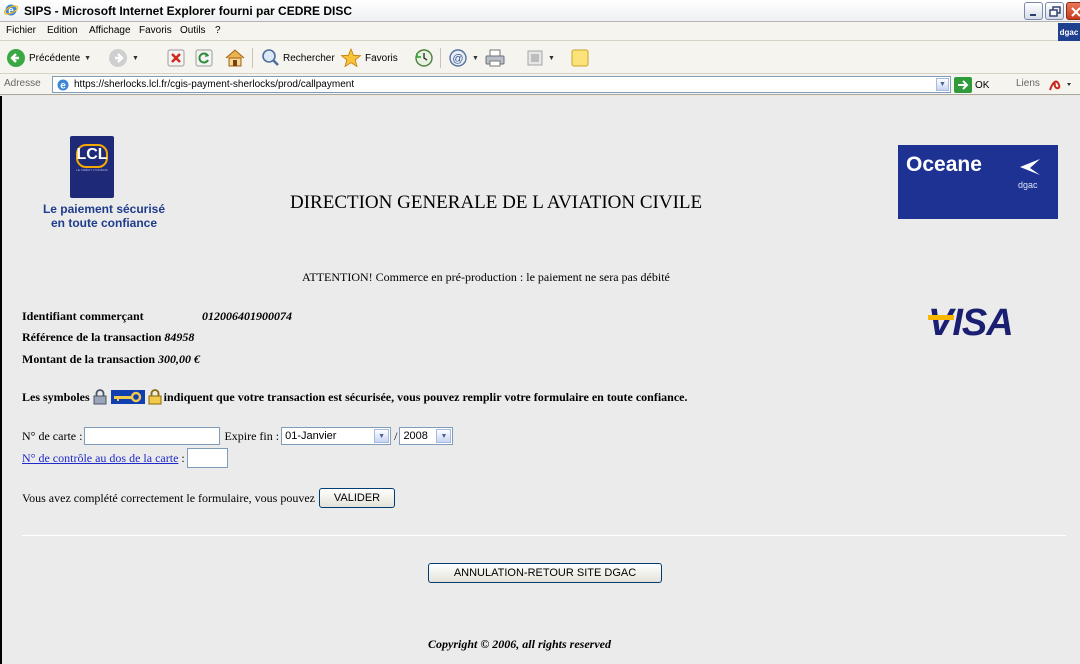 The width and height of the screenshot is (1080, 664). What do you see at coordinates (88, 359) in the screenshot?
I see `transaction-amount-label: Montant de la transaction` at bounding box center [88, 359].